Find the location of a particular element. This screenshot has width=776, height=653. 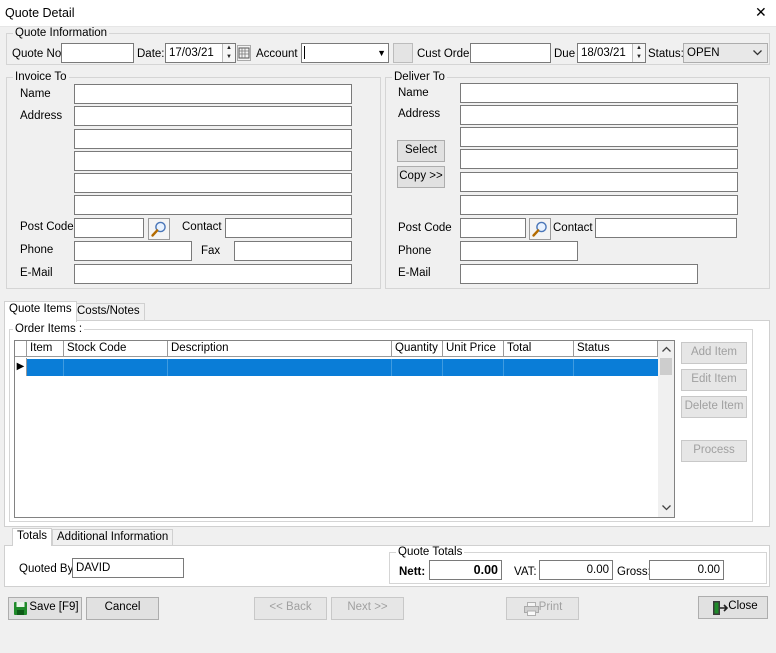

deliver-contact-label: Contact is located at coordinates (573, 228).